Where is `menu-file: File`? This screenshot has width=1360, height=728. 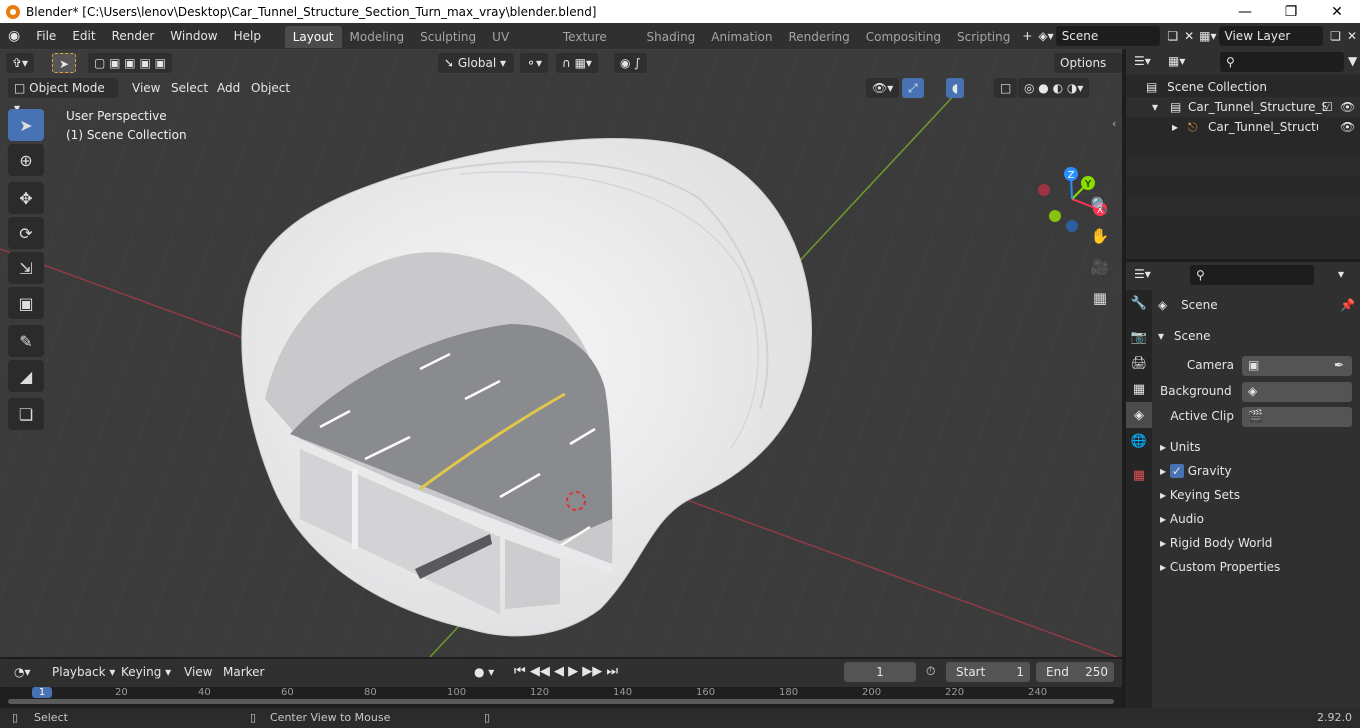 menu-file: File is located at coordinates (46, 36).